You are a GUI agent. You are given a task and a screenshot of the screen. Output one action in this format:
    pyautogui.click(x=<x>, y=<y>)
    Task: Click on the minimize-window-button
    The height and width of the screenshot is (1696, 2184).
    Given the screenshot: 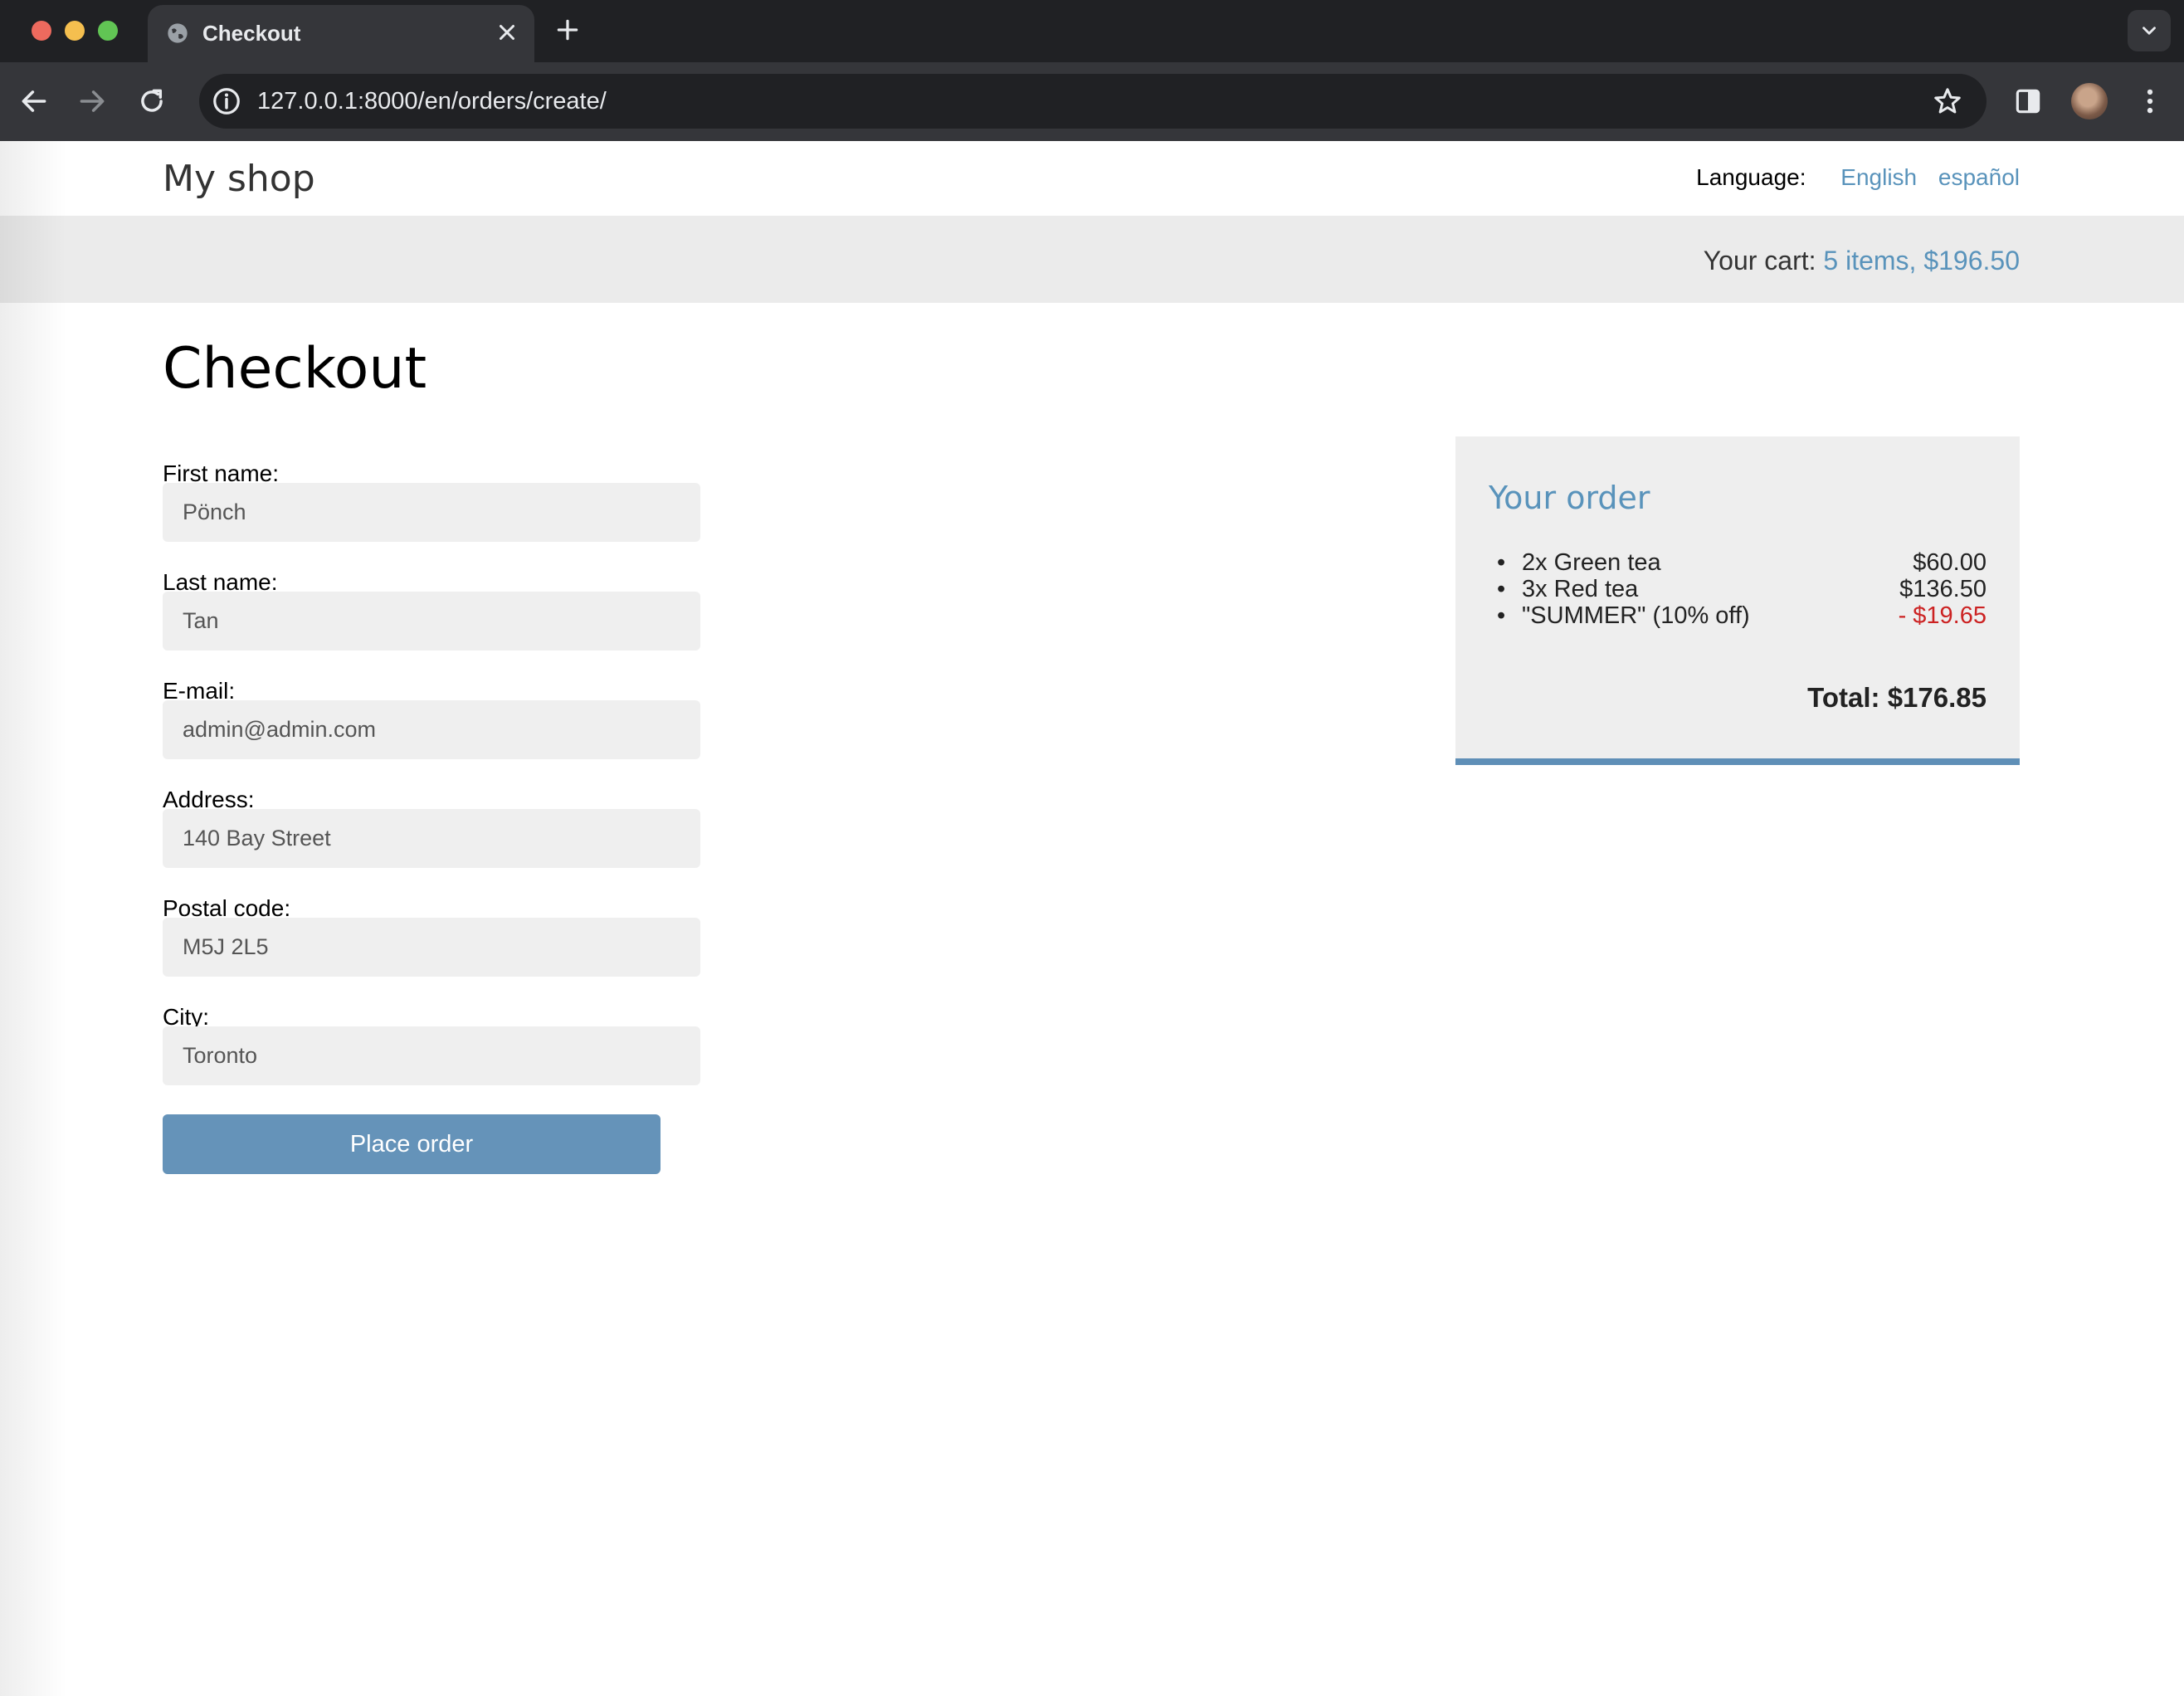 What is the action you would take?
    pyautogui.click(x=75, y=31)
    